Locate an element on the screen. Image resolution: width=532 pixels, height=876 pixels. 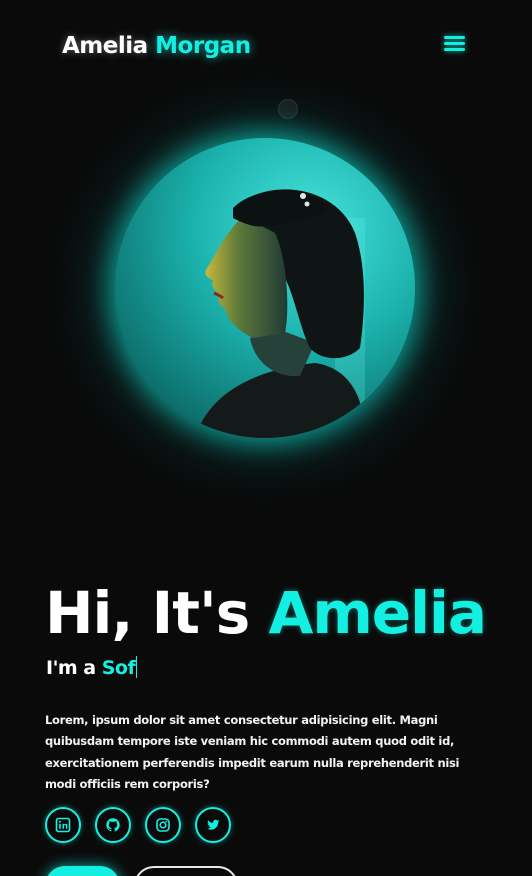
custom-cursor is located at coordinates (288, 109).